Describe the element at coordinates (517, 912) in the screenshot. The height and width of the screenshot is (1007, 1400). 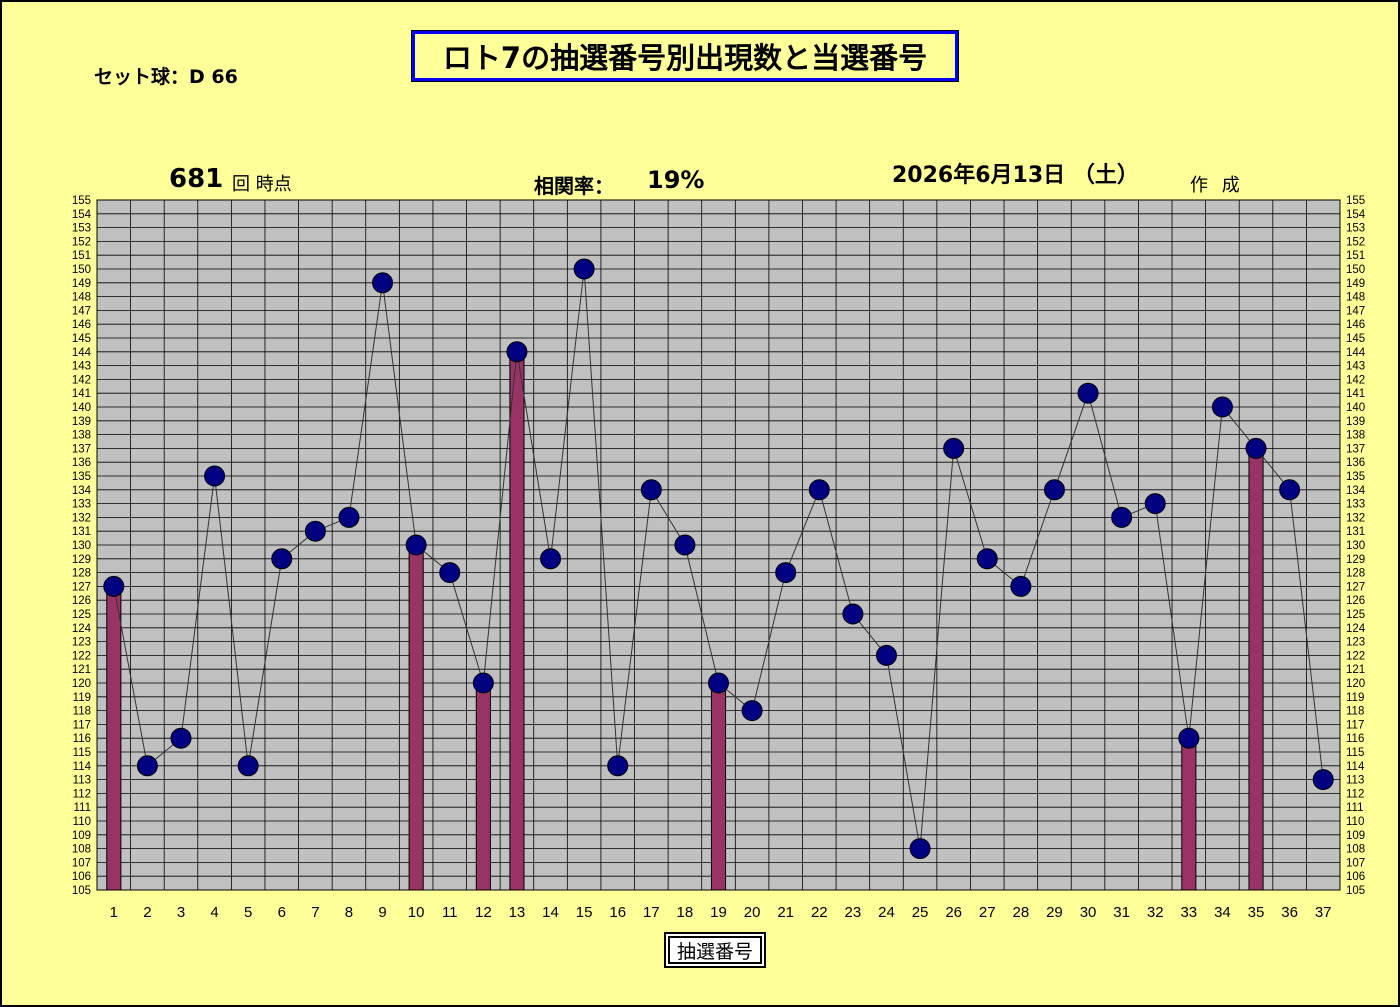
I see `x-tick-label: 13` at that location.